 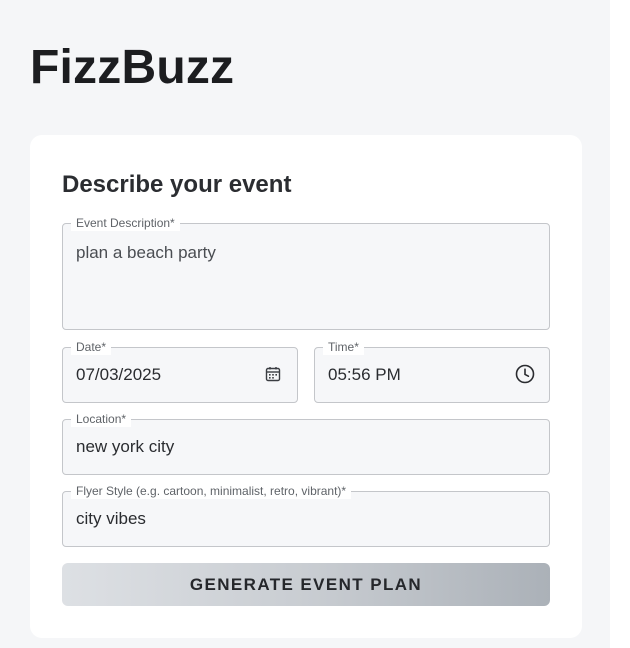 What do you see at coordinates (180, 371) in the screenshot?
I see `date-field: Date* 07/03/2025` at bounding box center [180, 371].